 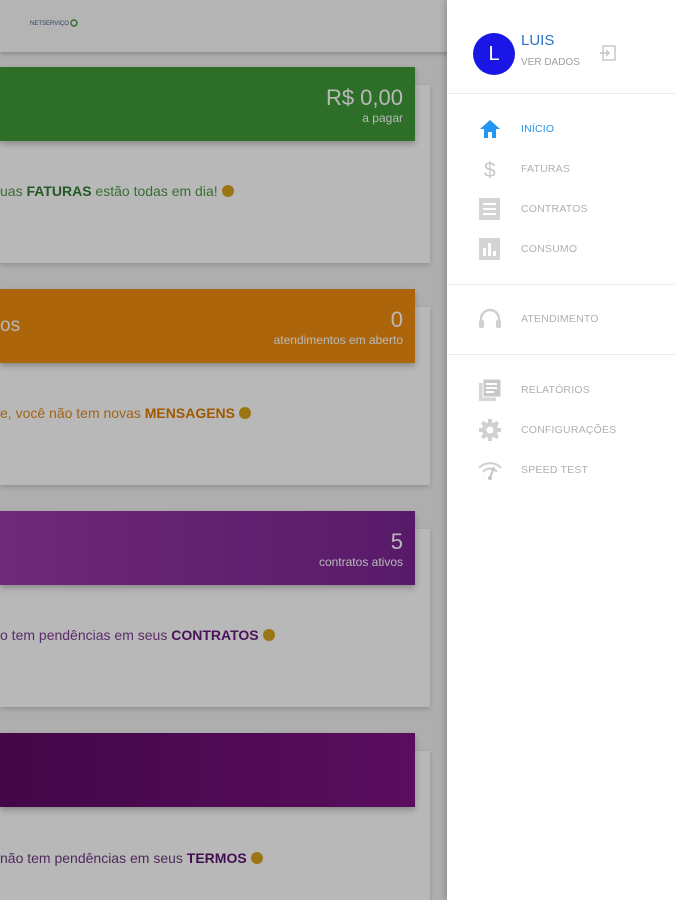 I want to click on user-name: LUIS, so click(x=537, y=40).